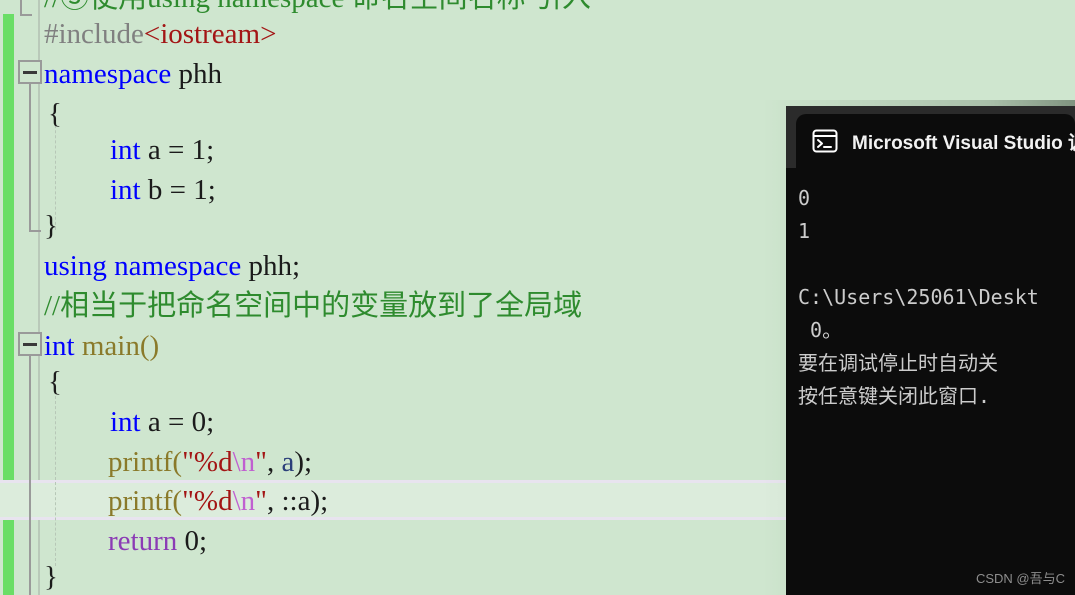 Image resolution: width=1075 pixels, height=595 pixels. Describe the element at coordinates (271, 266) in the screenshot. I see `using-target: phh;` at that location.